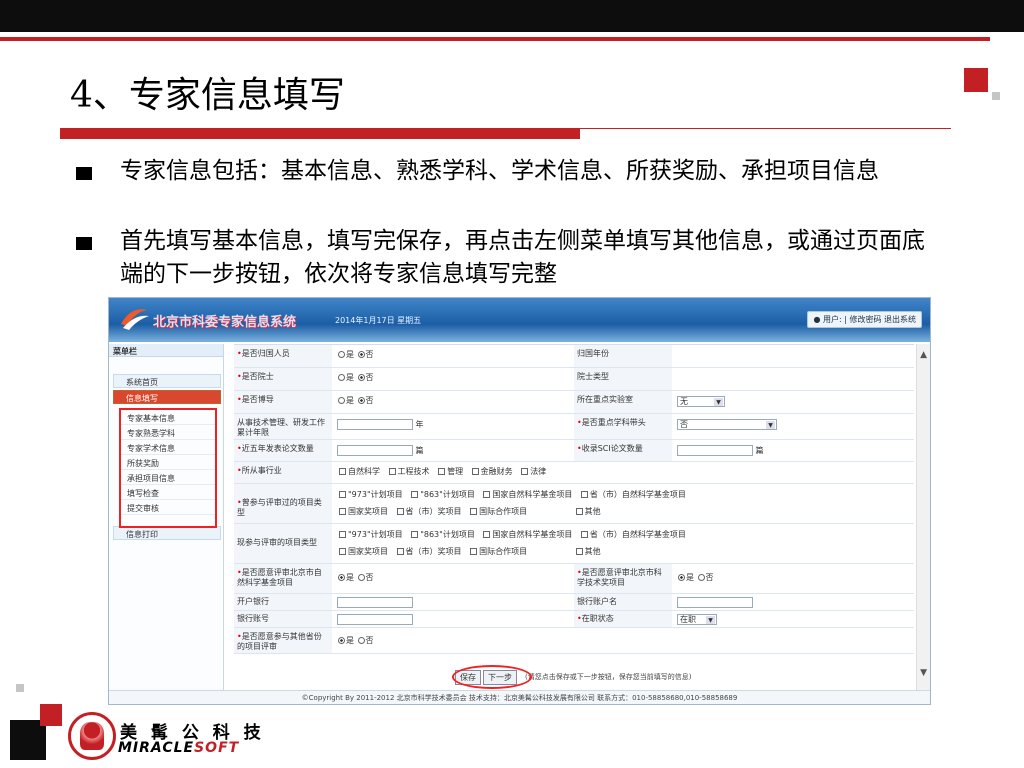 This screenshot has height=768, width=1024. What do you see at coordinates (923, 517) in the screenshot?
I see `scrollbar` at bounding box center [923, 517].